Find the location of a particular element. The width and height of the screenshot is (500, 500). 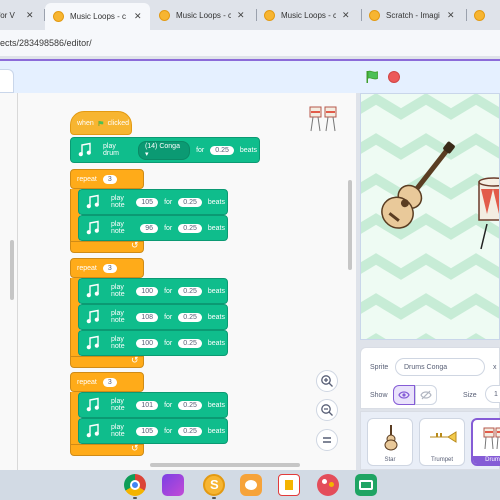

sprite-name-value: Drums Conga is located at coordinates (426, 367).